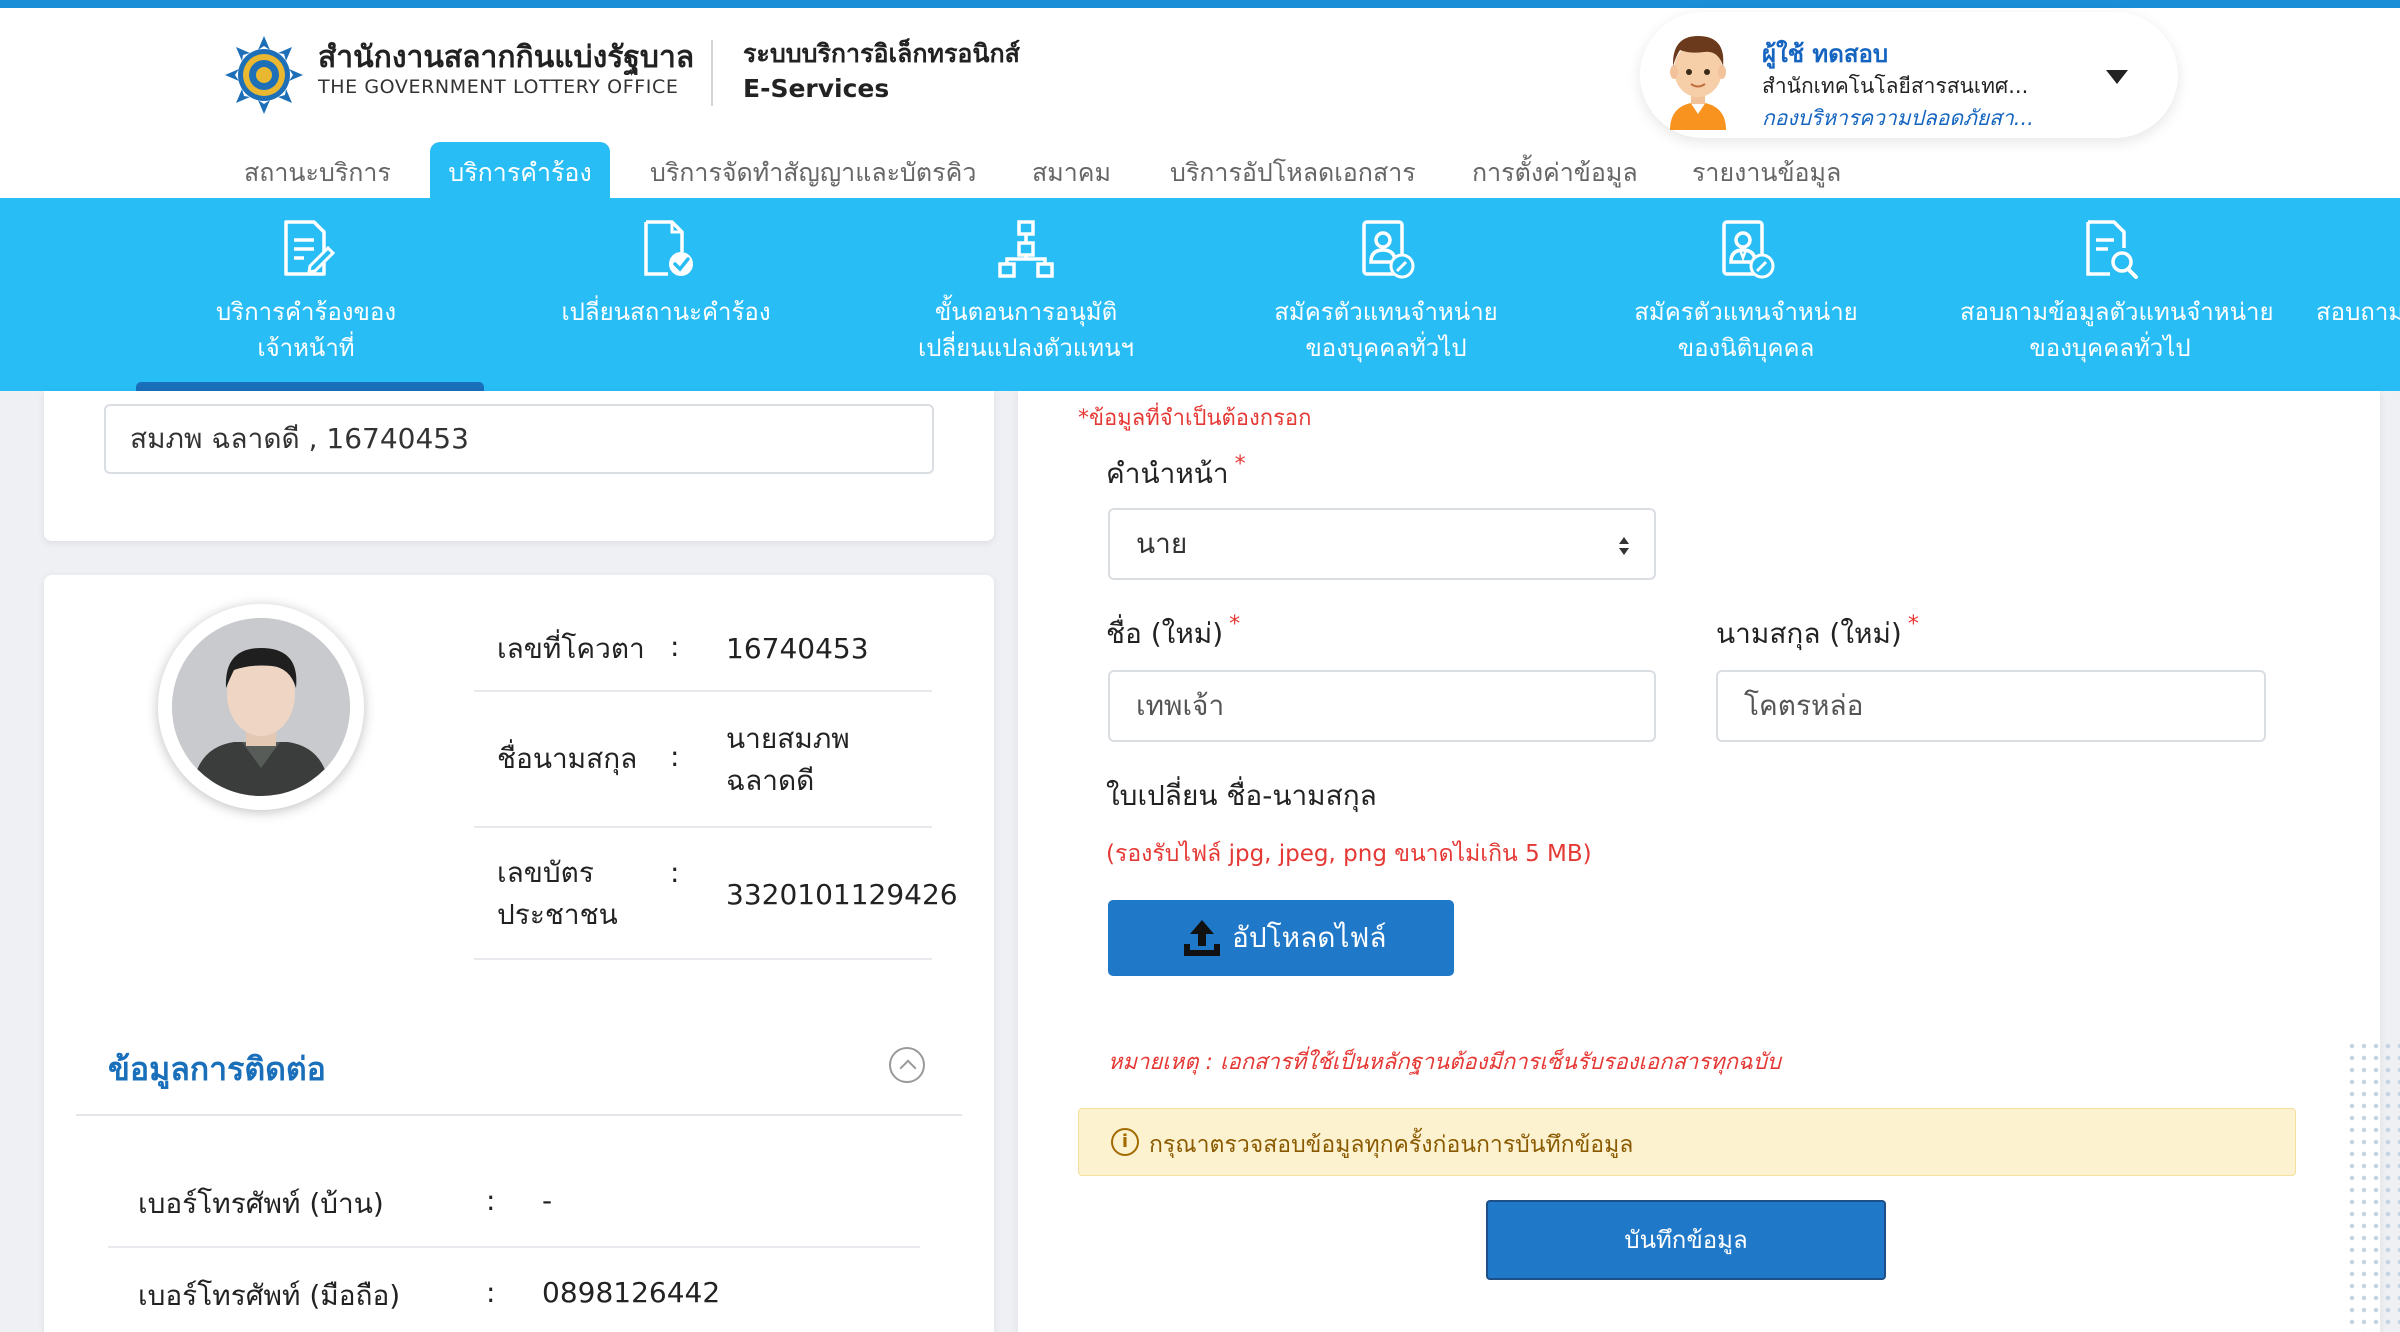  I want to click on submenu-label-line1: สอบถามข้อมูลตัวแทนจำหน่าย, so click(2117, 312).